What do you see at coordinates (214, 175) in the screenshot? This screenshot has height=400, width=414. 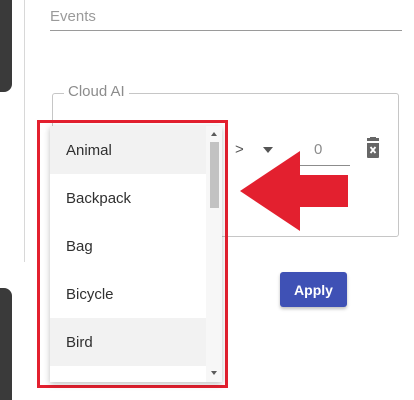 I see `scrollbar-thumb` at bounding box center [214, 175].